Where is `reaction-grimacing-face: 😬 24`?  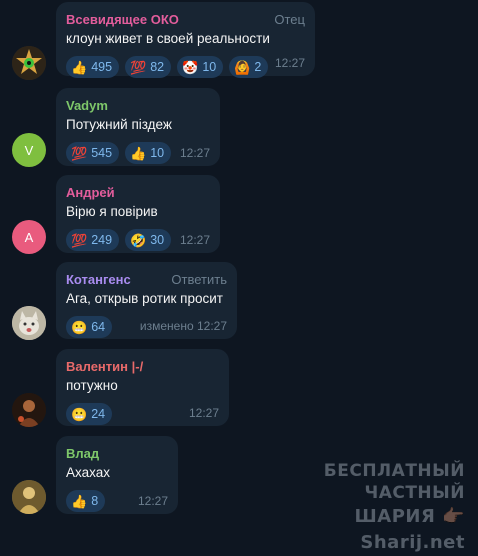
reaction-grimacing-face: 😬 24 is located at coordinates (89, 414).